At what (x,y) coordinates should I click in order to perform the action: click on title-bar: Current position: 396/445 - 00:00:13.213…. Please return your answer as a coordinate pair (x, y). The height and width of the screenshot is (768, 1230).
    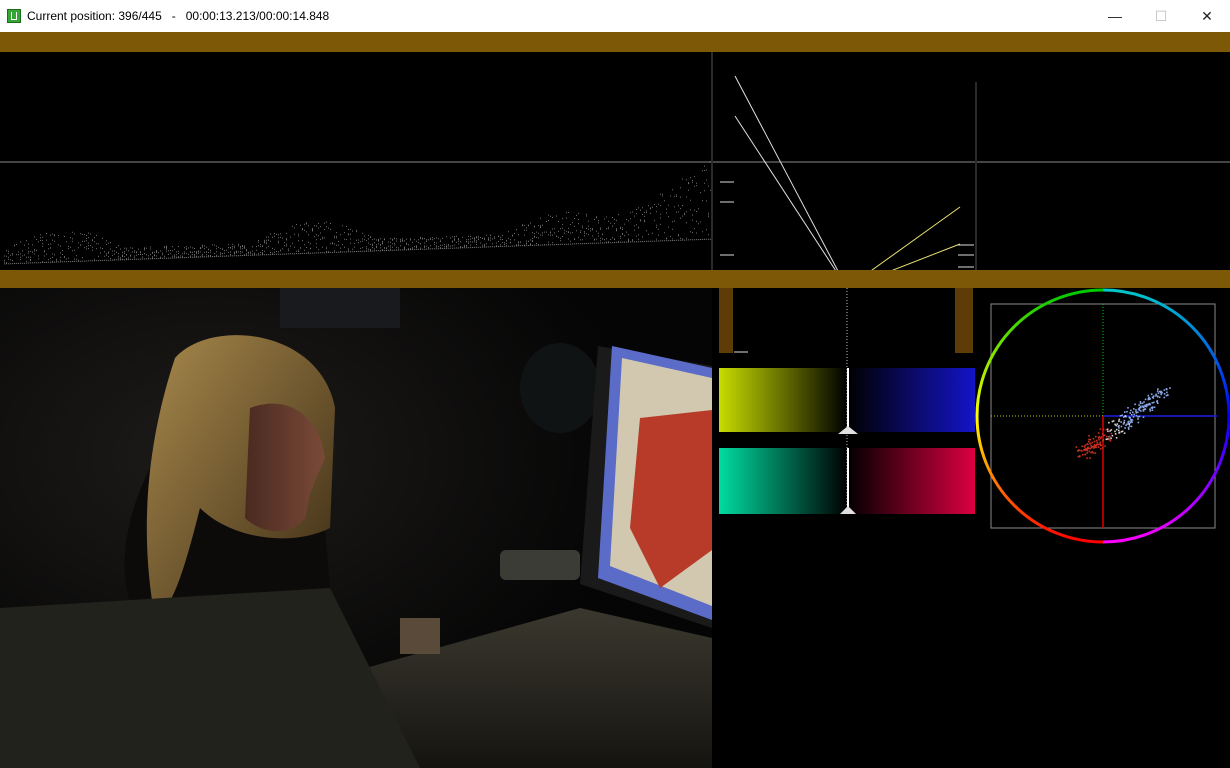
    Looking at the image, I should click on (615, 16).